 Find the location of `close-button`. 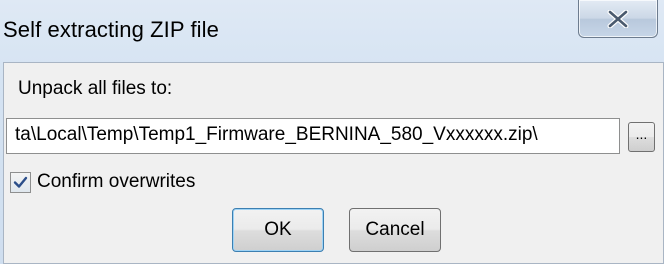

close-button is located at coordinates (618, 19).